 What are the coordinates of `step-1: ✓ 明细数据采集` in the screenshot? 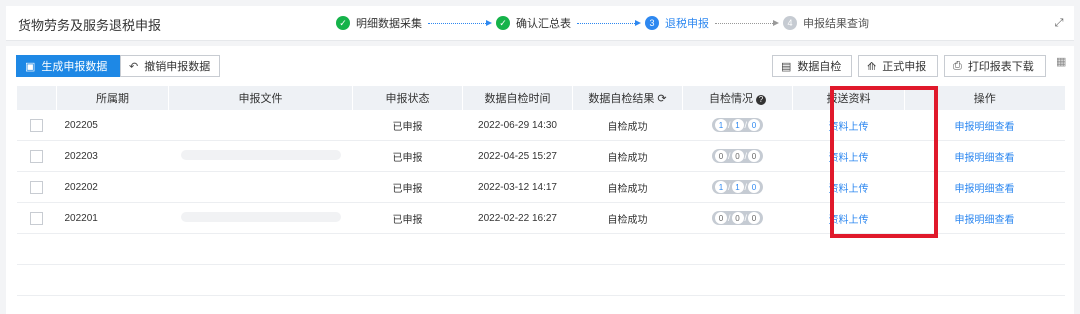 It's located at (379, 23).